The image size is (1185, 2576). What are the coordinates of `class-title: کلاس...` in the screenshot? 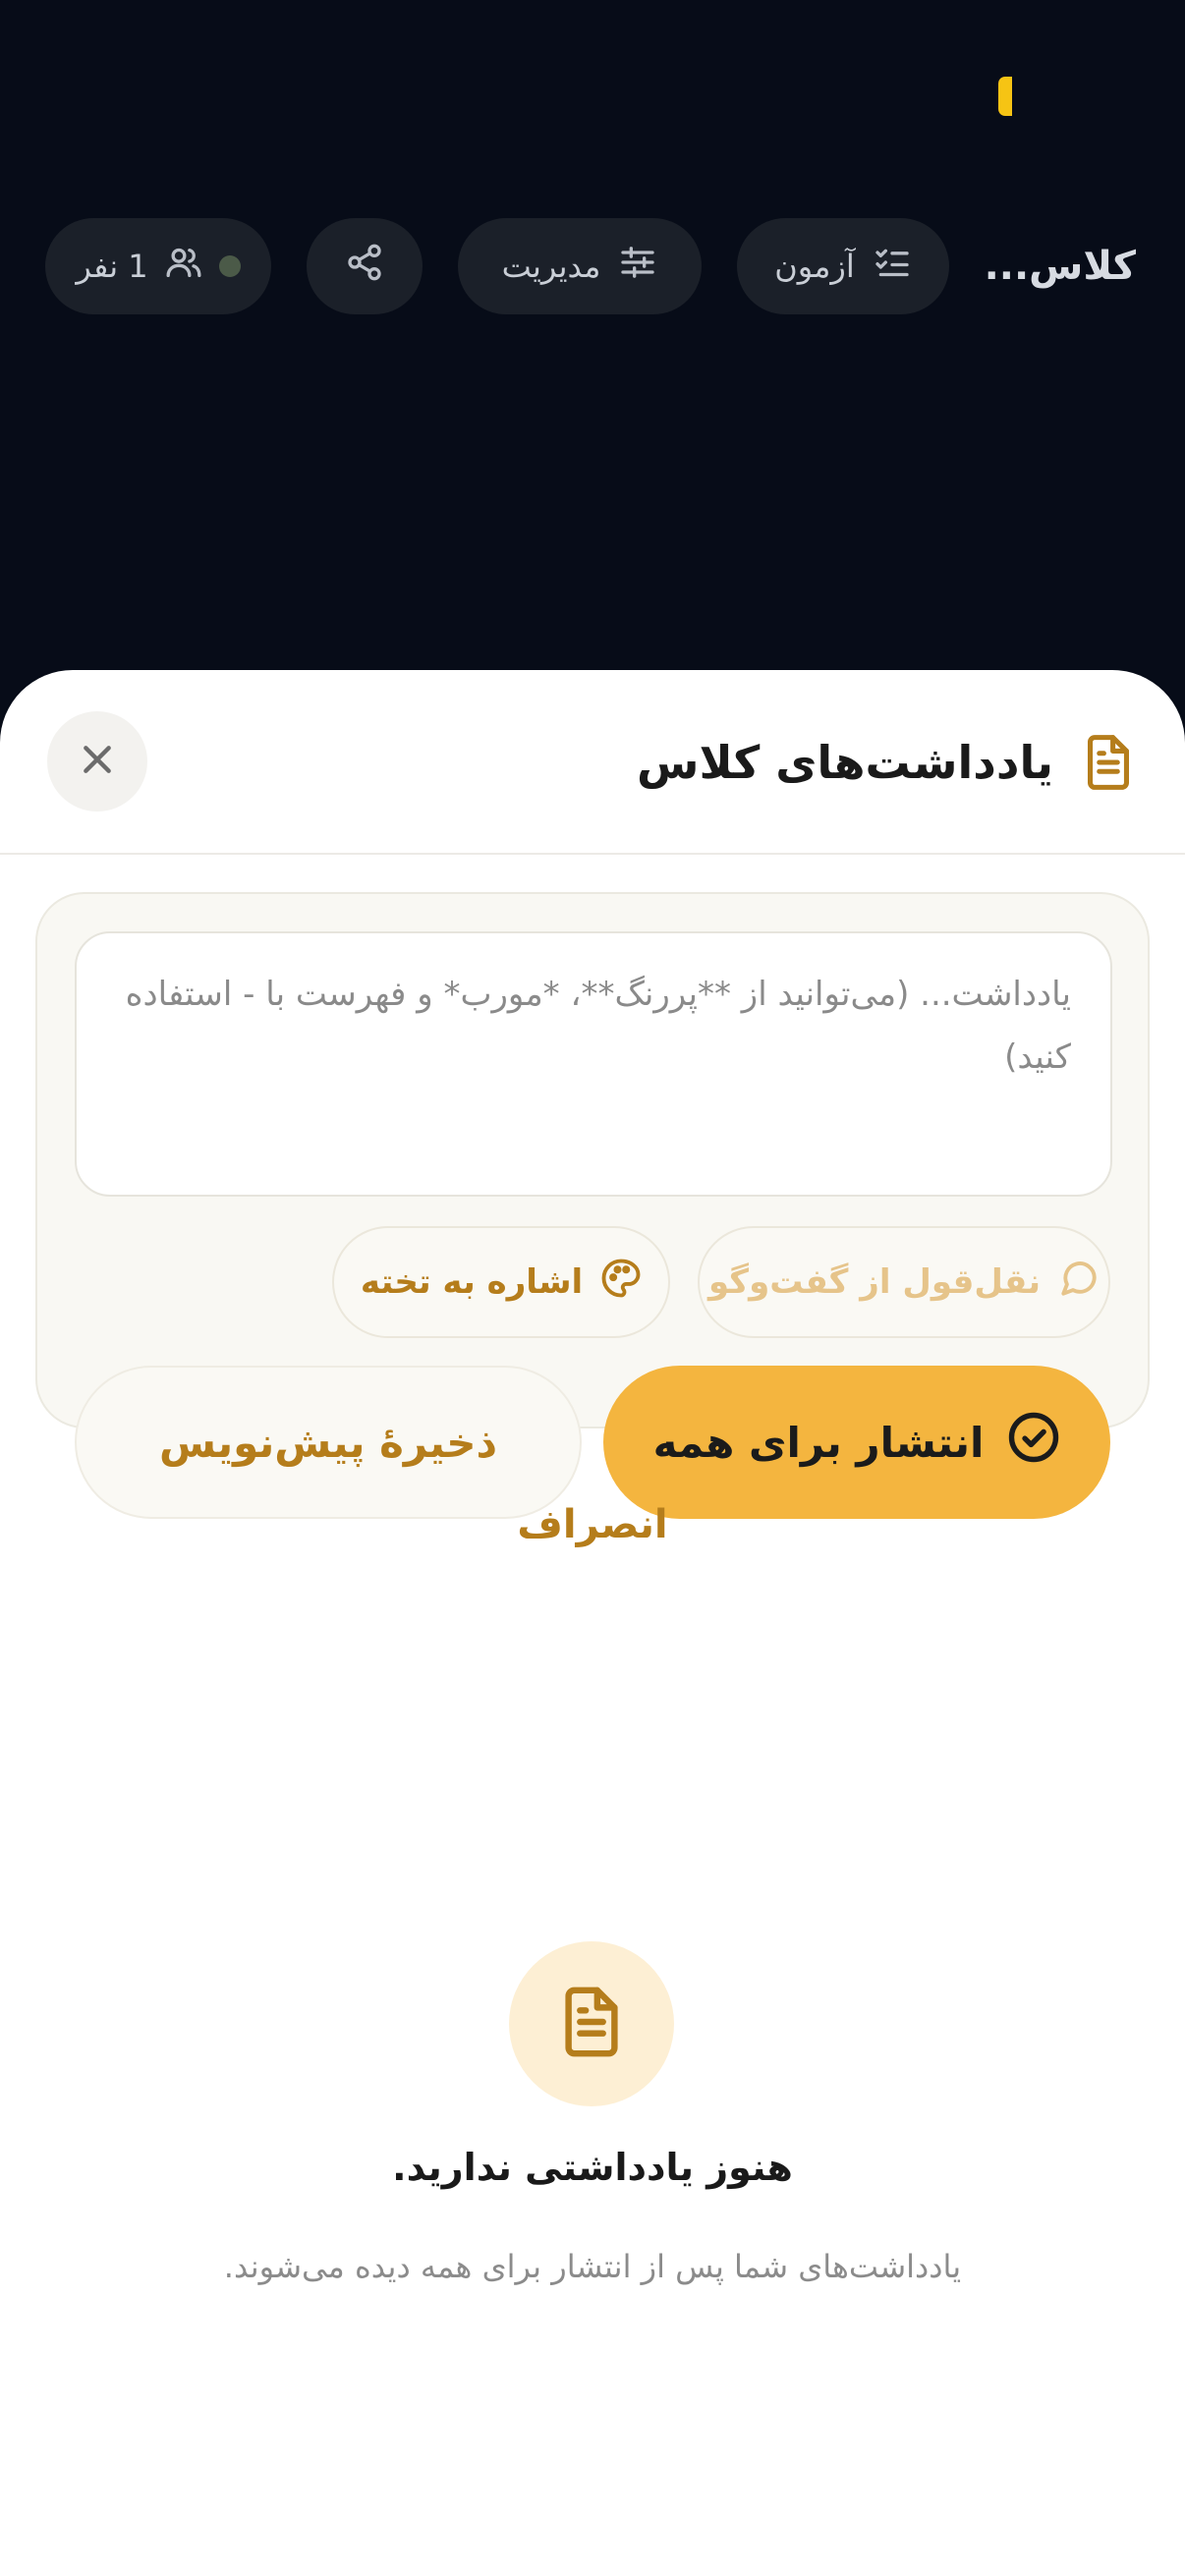 It's located at (1061, 266).